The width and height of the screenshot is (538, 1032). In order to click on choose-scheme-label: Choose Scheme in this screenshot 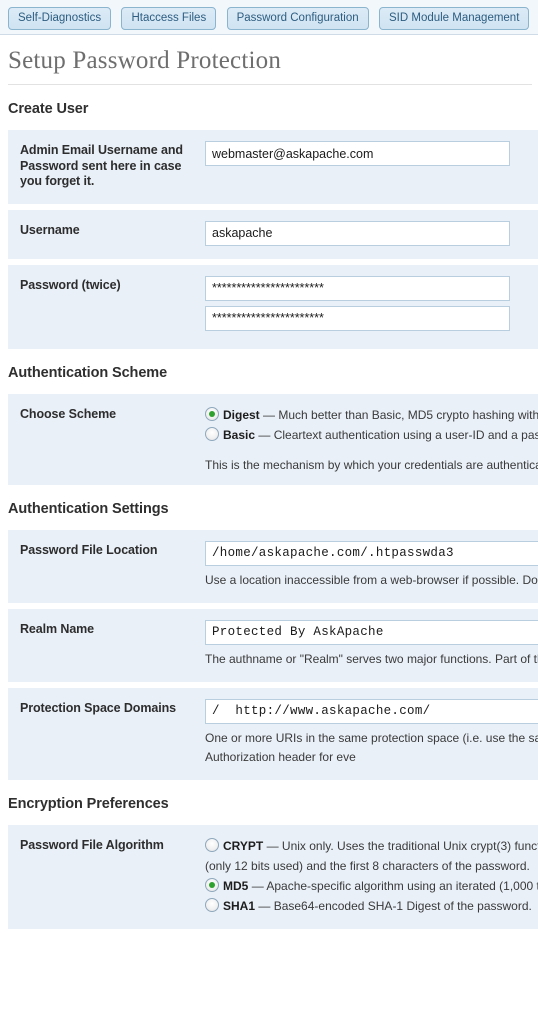, I will do `click(68, 413)`.